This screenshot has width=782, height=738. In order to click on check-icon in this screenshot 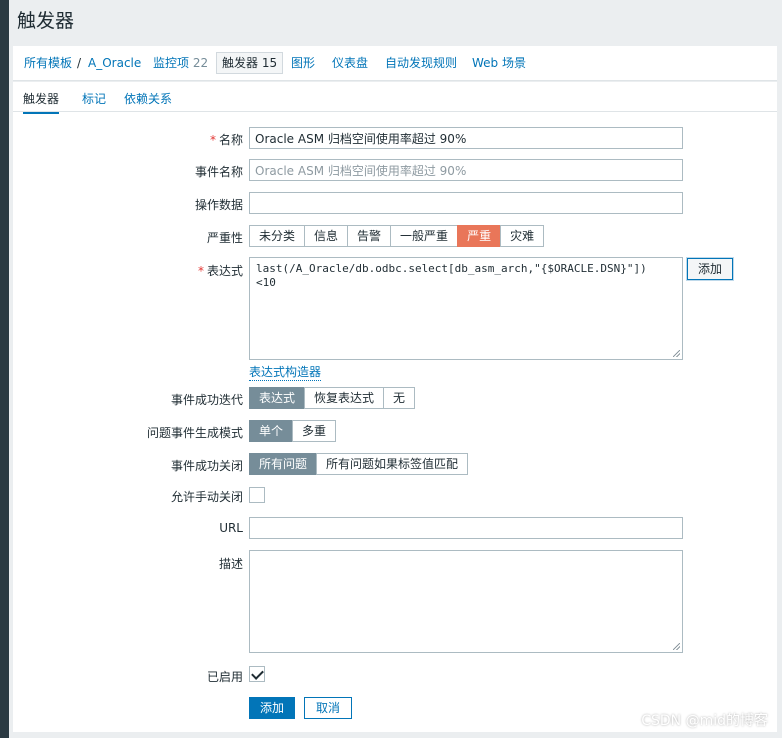, I will do `click(257, 673)`.